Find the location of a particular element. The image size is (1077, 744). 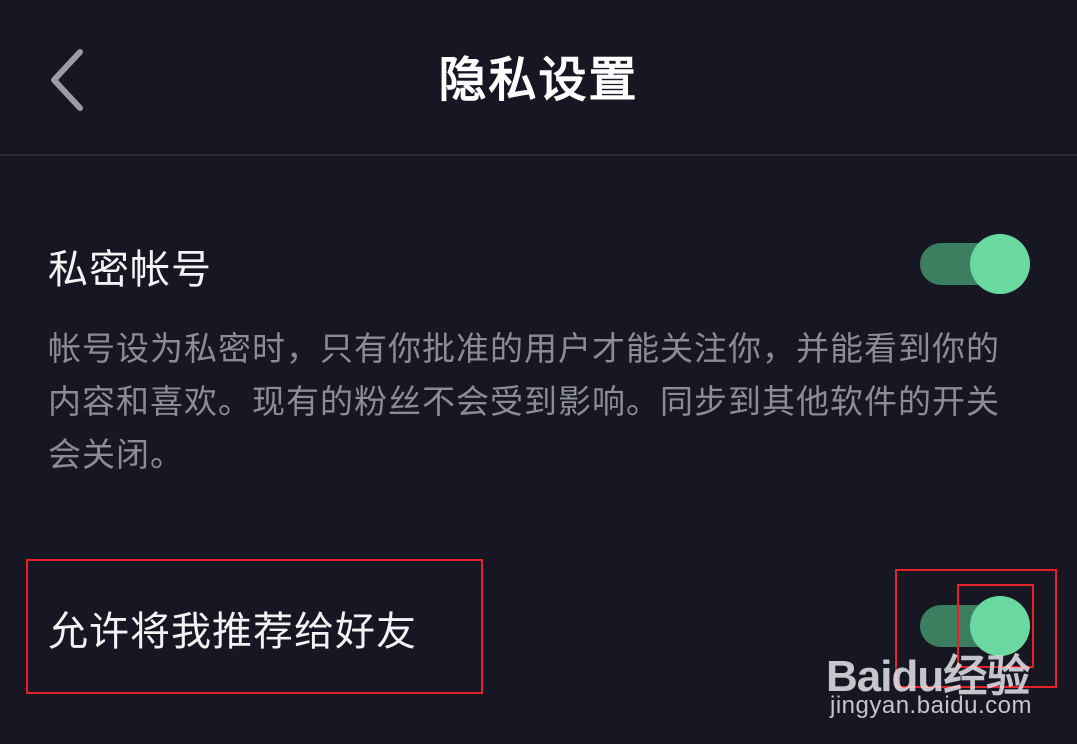

private-account-toggle is located at coordinates (975, 264).